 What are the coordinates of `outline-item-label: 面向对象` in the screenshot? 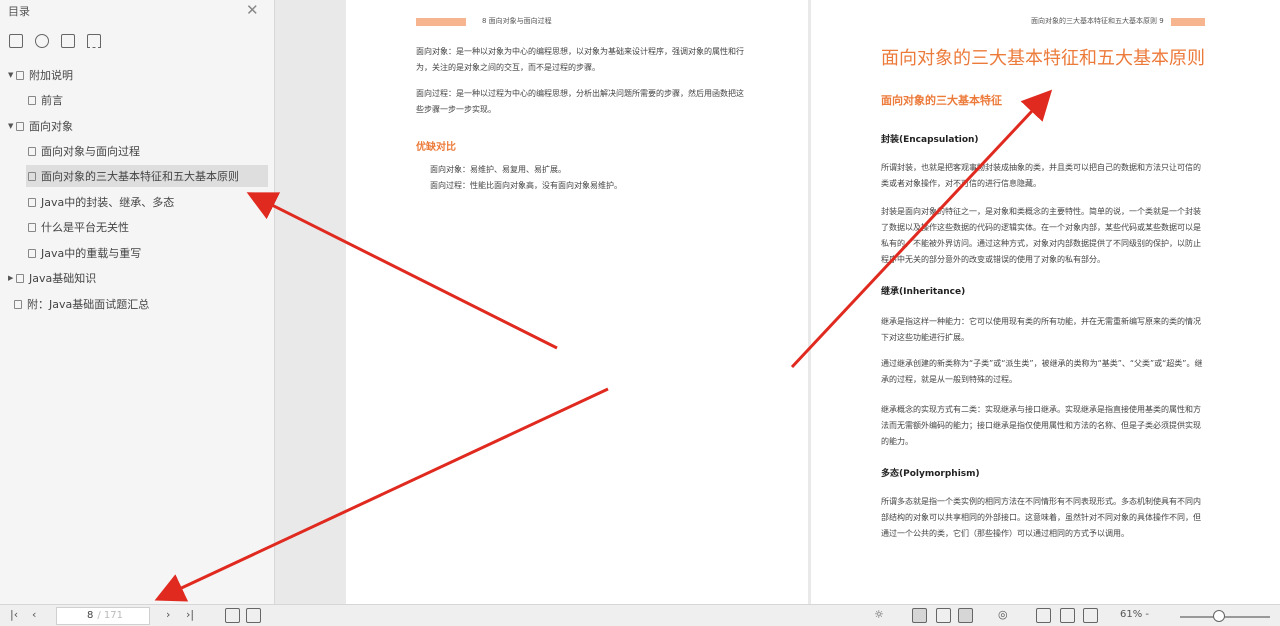 It's located at (51, 126).